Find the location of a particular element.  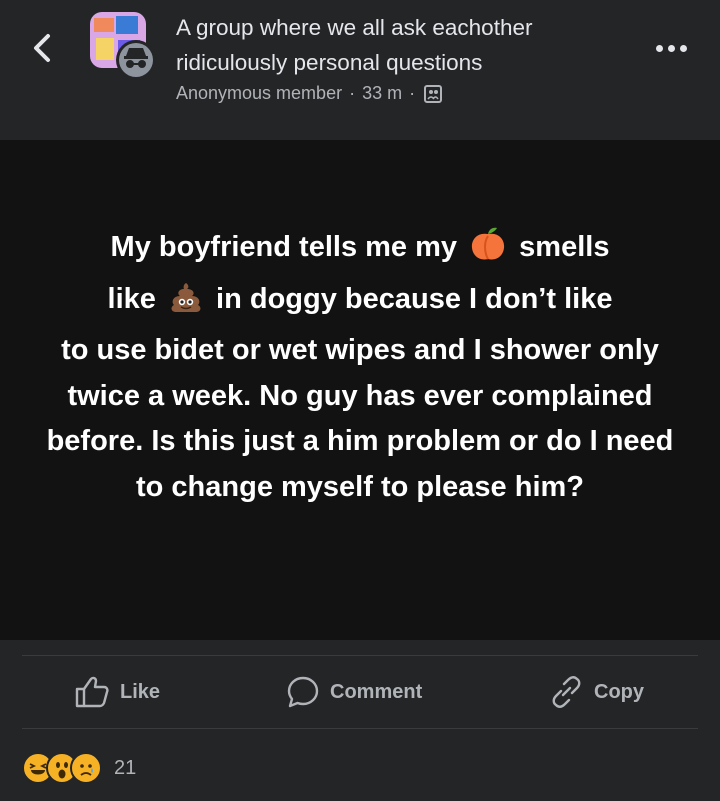

group-privacy-icon is located at coordinates (433, 93).